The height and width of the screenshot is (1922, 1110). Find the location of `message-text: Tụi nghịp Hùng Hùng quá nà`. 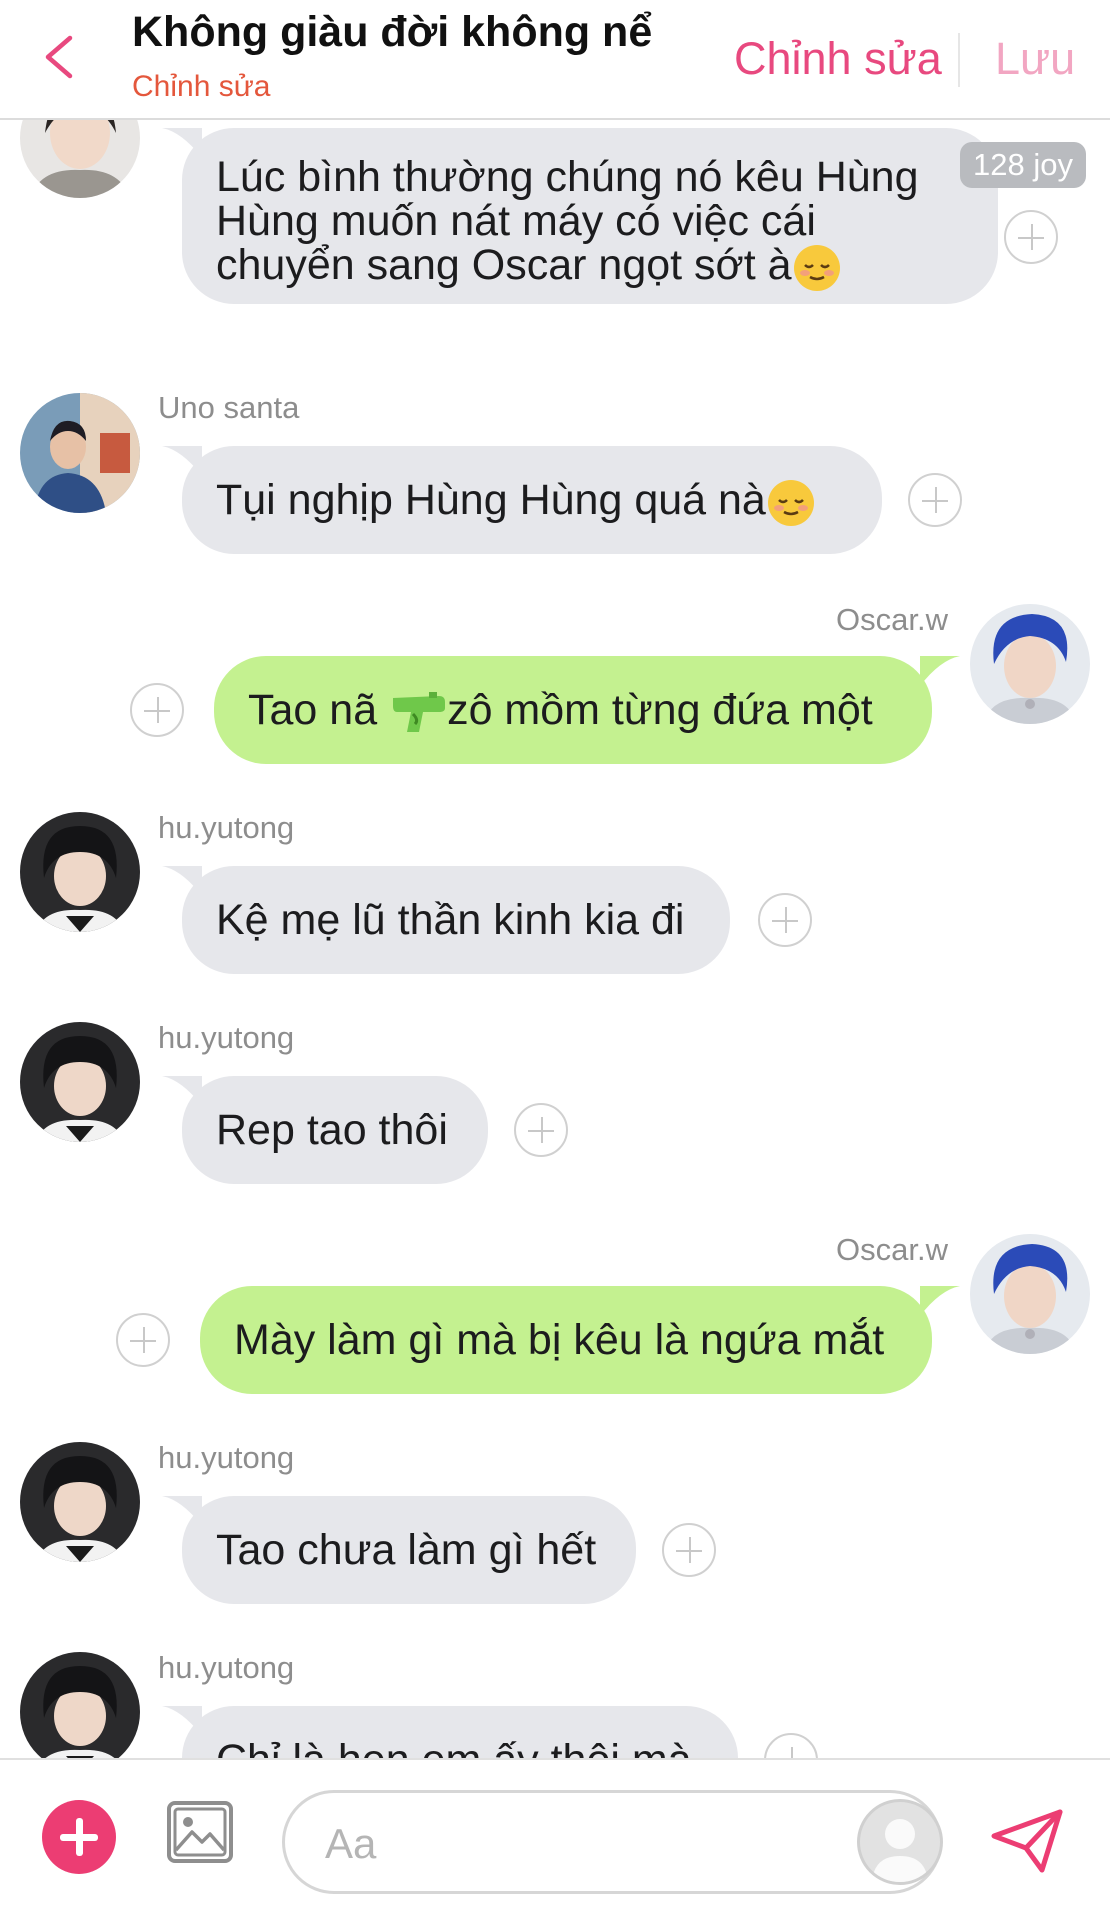

message-text: Tụi nghịp Hùng Hùng quá nà is located at coordinates (491, 500).